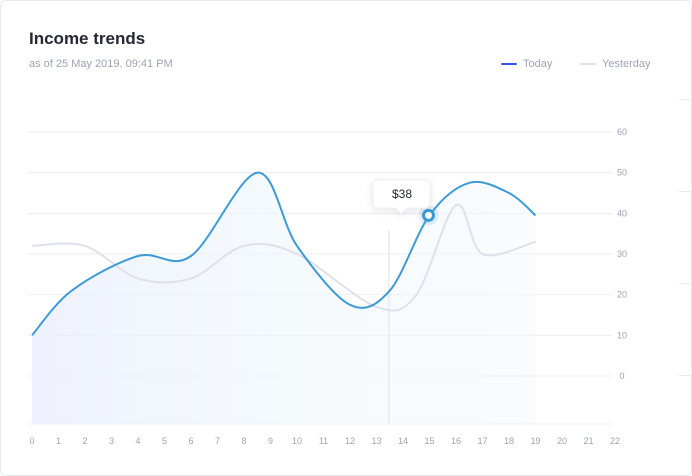  What do you see at coordinates (323, 441) in the screenshot?
I see `x-tick-label: 11` at bounding box center [323, 441].